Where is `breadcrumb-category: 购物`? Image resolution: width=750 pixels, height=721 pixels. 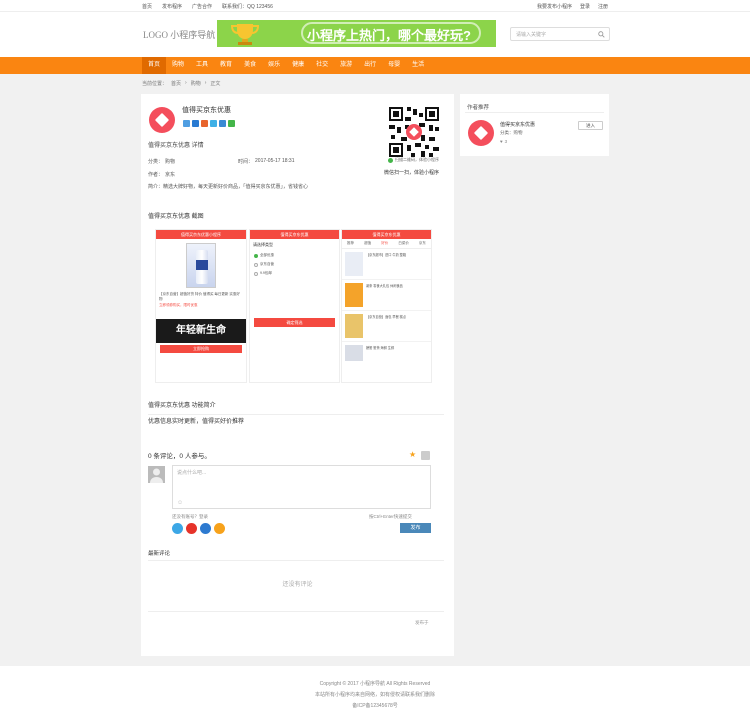 breadcrumb-category: 购物 is located at coordinates (196, 83).